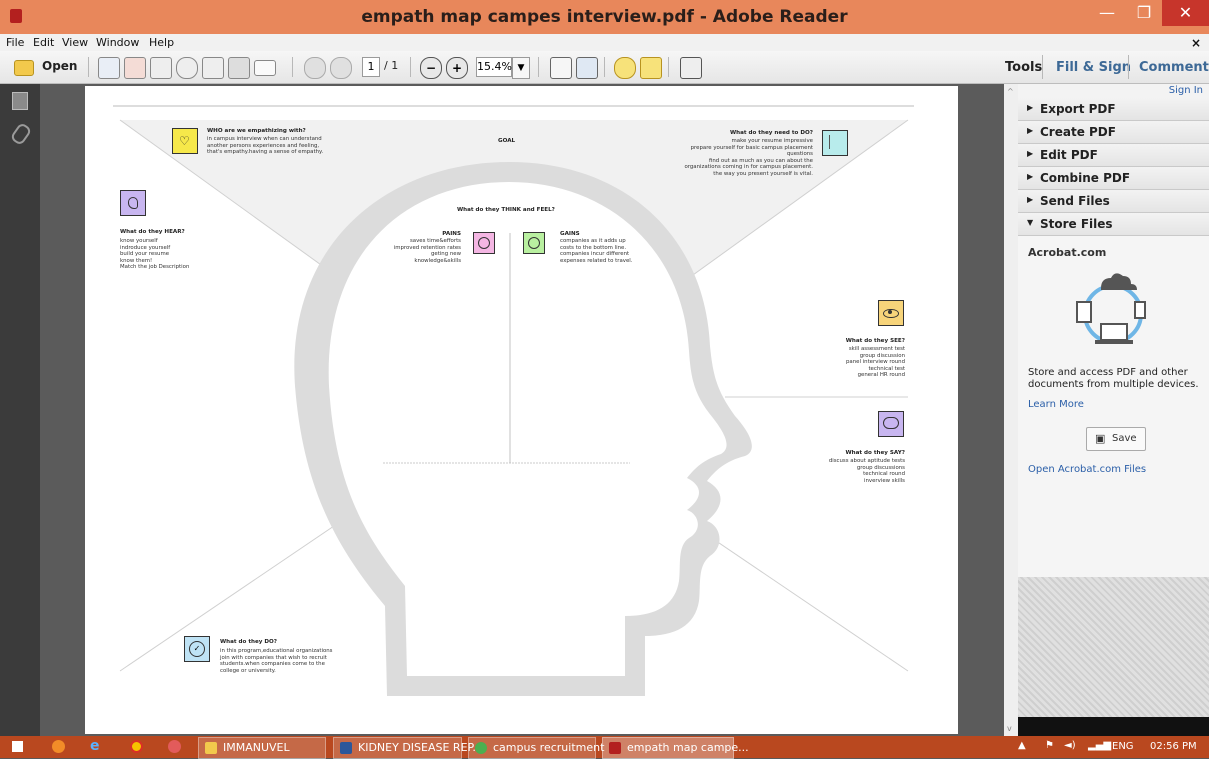  Describe the element at coordinates (1030, 130) in the screenshot. I see `expand-arrow-icon: ▶` at that location.